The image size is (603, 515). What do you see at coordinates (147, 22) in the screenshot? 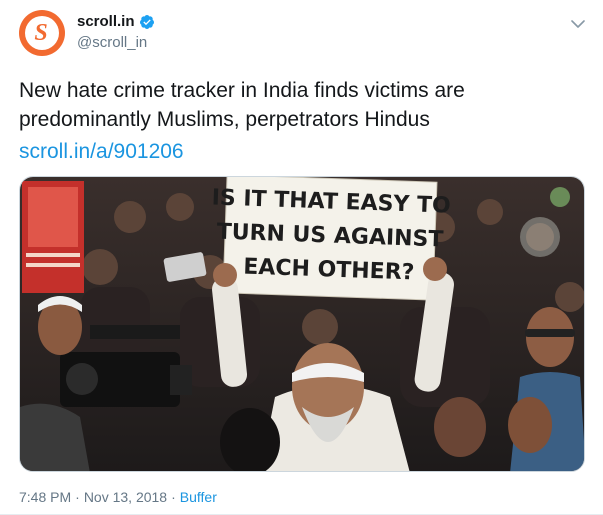
I see `verified-badge-icon` at bounding box center [147, 22].